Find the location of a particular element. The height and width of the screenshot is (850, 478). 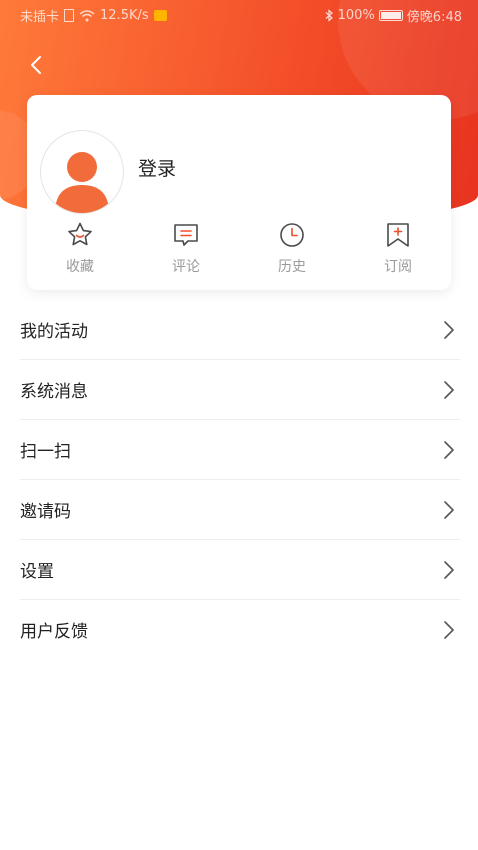

battery-icon is located at coordinates (390, 15).